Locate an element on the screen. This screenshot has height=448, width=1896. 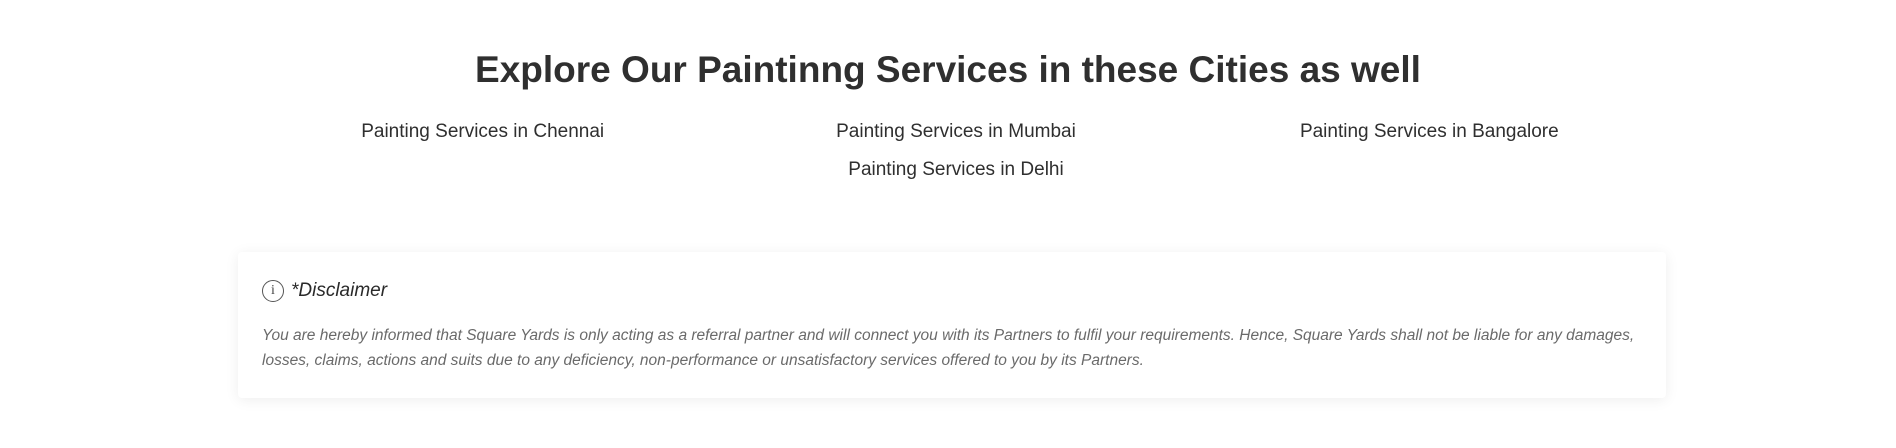
city-link-delhi: Painting Services in Delhi is located at coordinates (955, 170).